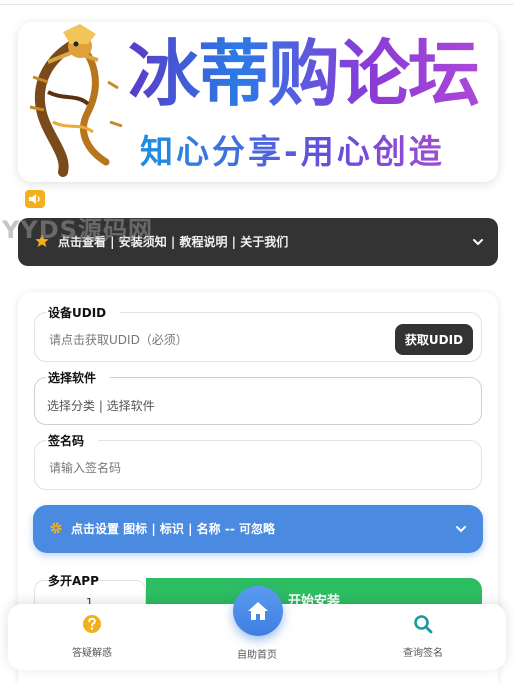 Image resolution: width=514 pixels, height=683 pixels. I want to click on banner-subtitle: 知心分享-用心创造, so click(318, 152).